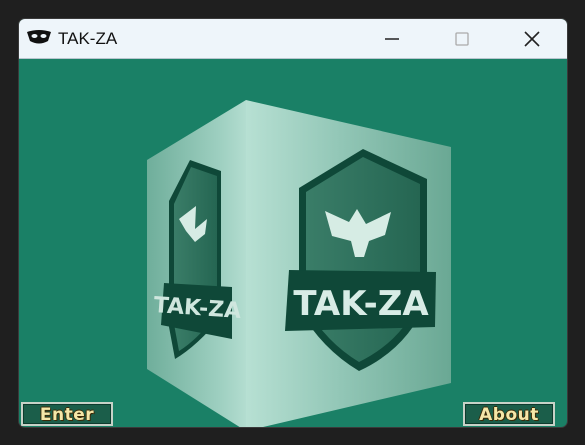  I want to click on mask-icon, so click(39, 37).